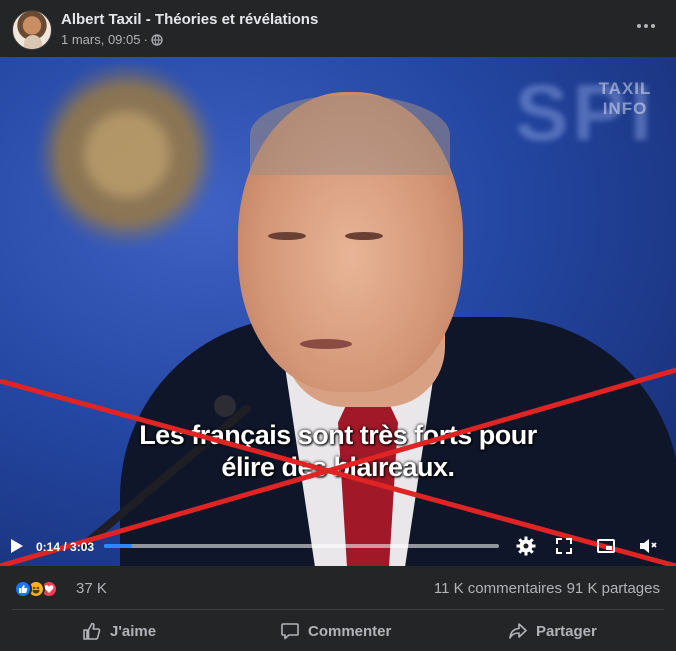 Image resolution: width=676 pixels, height=651 pixels. What do you see at coordinates (518, 631) in the screenshot?
I see `share-arrow-icon` at bounding box center [518, 631].